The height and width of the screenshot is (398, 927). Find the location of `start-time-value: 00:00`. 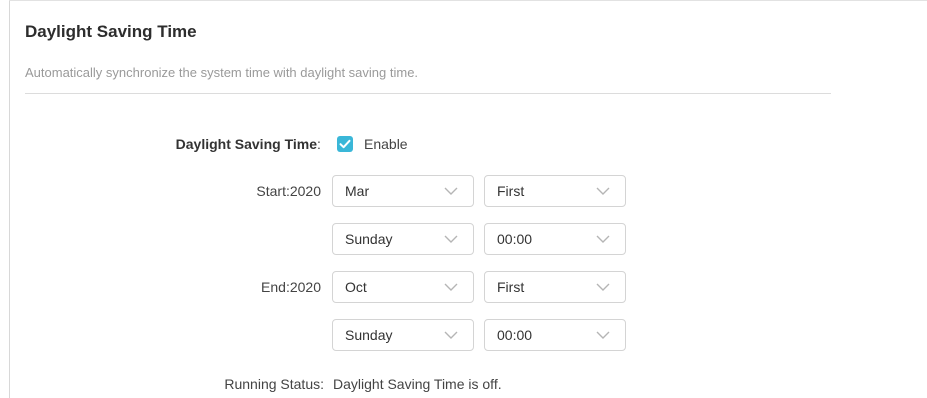

start-time-value: 00:00 is located at coordinates (515, 239).